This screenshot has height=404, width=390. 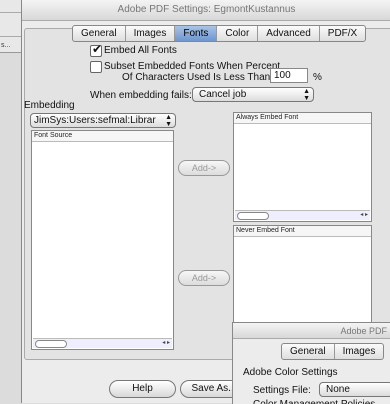 What do you see at coordinates (238, 33) in the screenshot?
I see `tab-color: Color` at bounding box center [238, 33].